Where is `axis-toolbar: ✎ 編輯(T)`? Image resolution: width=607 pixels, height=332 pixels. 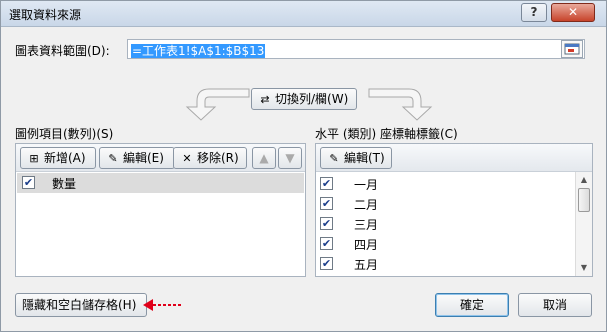
axis-toolbar: ✎ 編輯(T) is located at coordinates (454, 158).